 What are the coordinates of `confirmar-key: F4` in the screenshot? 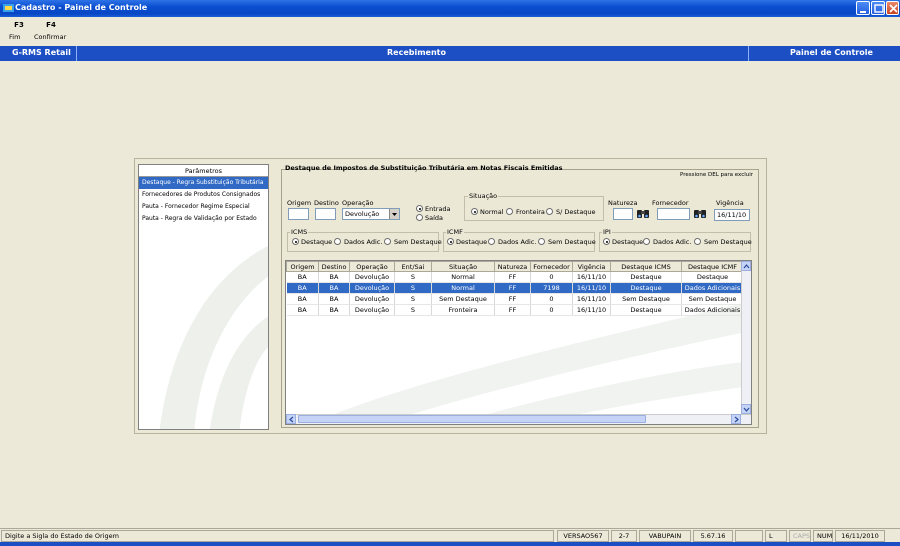 It's located at (51, 25).